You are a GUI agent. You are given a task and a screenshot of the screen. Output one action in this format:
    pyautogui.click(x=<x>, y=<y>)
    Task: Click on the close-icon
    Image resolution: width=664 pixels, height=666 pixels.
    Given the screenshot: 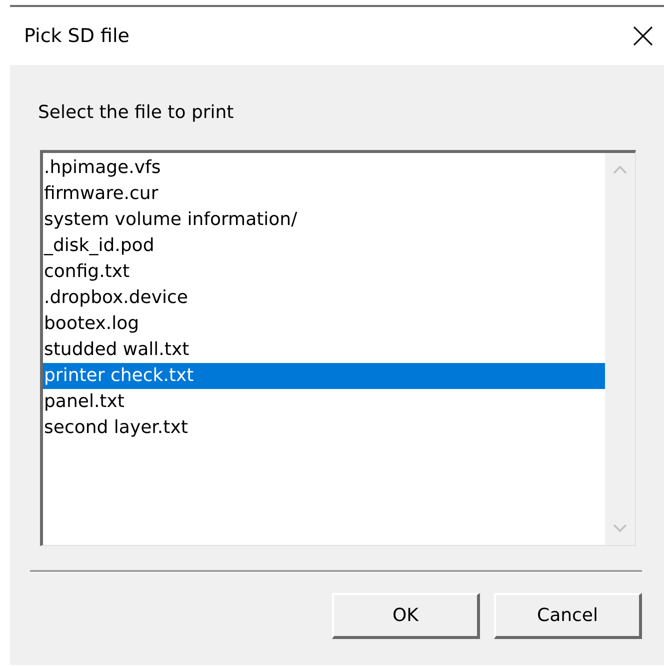 What is the action you would take?
    pyautogui.click(x=643, y=36)
    